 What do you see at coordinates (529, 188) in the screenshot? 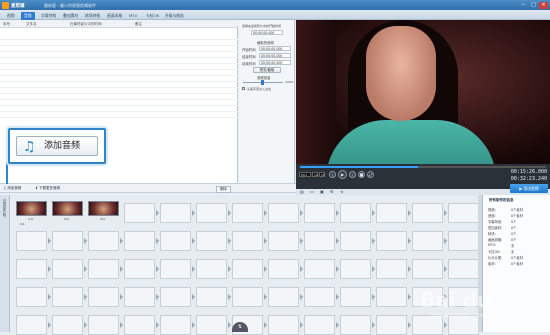
I see `export-video-button: ▶ 导出视频` at bounding box center [529, 188].